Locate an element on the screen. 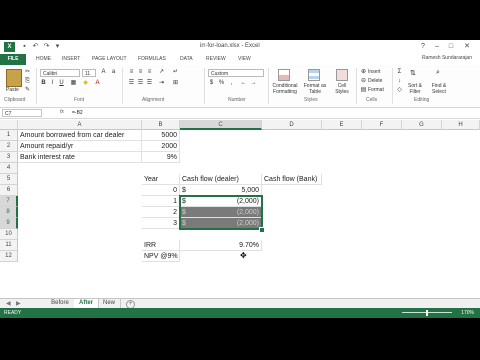 Image resolution: width=480 pixels, height=360 pixels. minimize-icon: – is located at coordinates (437, 46).